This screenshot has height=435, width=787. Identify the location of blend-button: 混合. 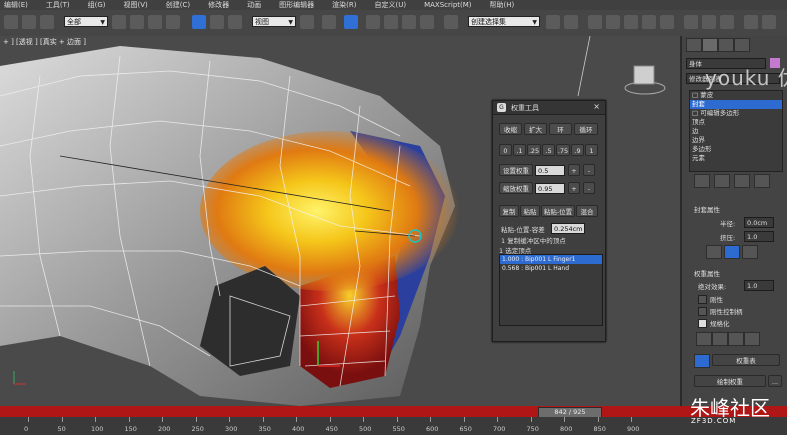
(587, 211).